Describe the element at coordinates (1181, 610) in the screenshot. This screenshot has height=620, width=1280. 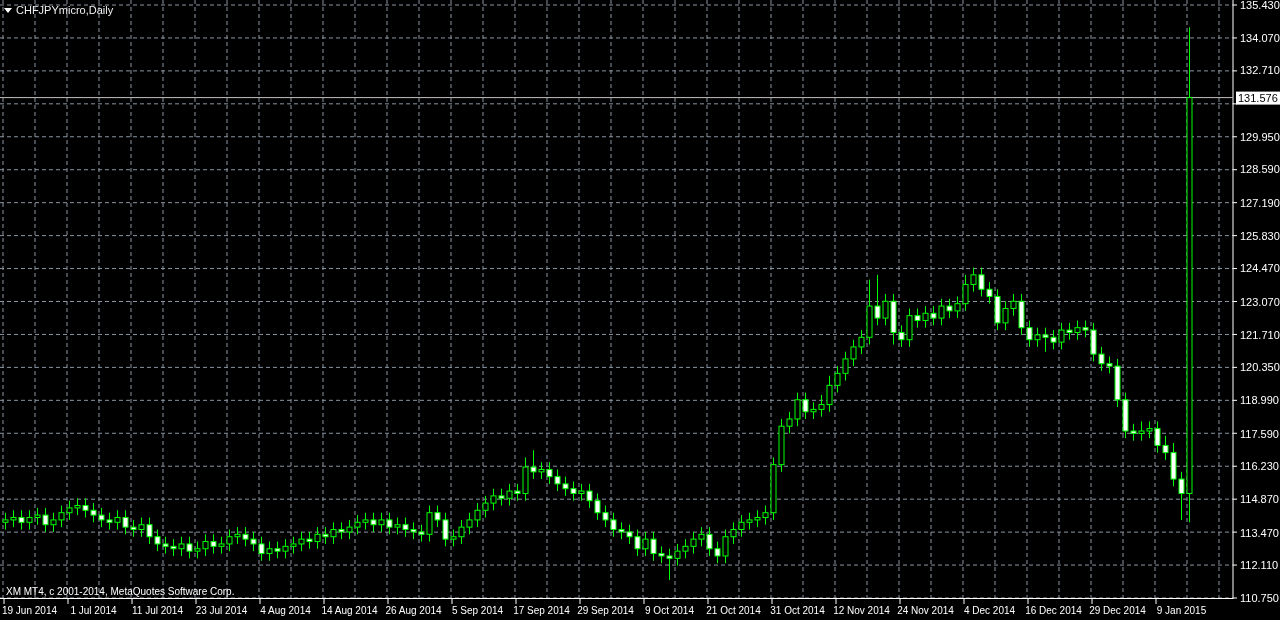
I see `date-label: 9 Jan 2015` at that location.